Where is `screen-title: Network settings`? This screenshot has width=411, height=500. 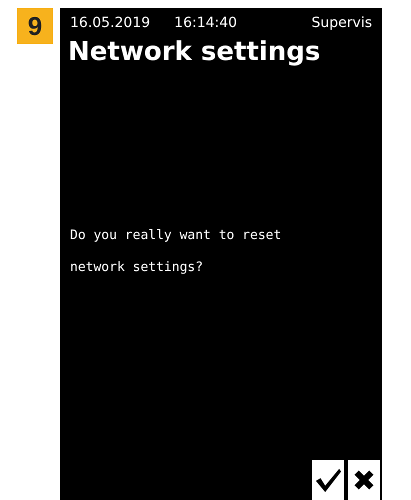
screen-title: Network settings is located at coordinates (194, 52).